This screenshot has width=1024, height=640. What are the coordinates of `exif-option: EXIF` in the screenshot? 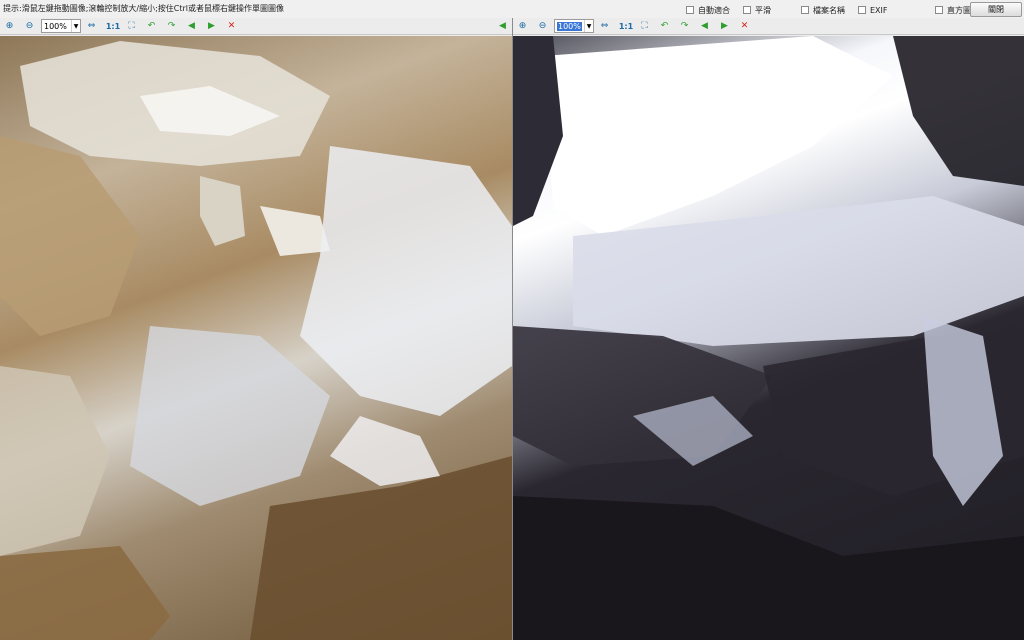 It's located at (873, 10).